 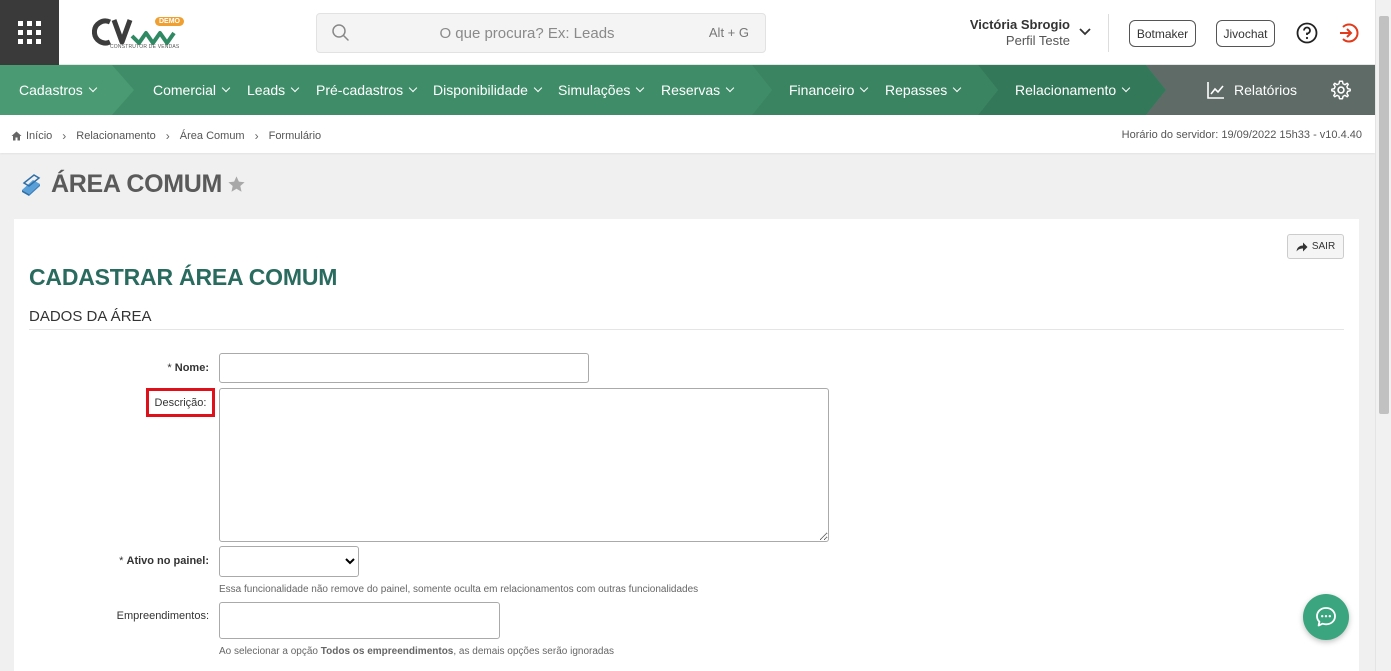 I want to click on breadcrumb-inicio: Início, so click(x=39, y=136).